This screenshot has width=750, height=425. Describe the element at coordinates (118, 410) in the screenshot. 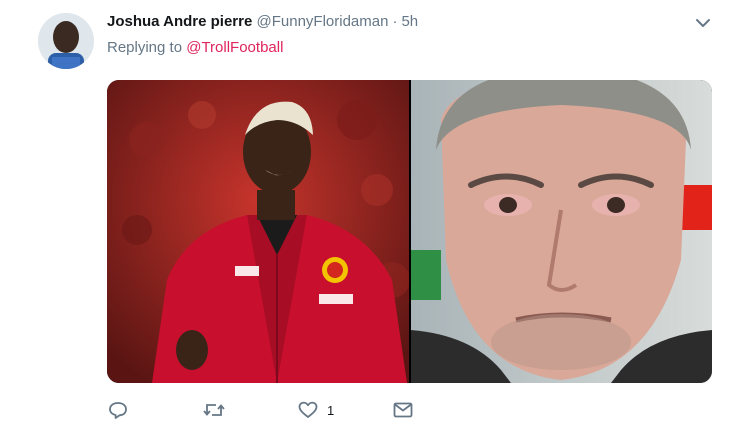

I see `reply-icon` at that location.